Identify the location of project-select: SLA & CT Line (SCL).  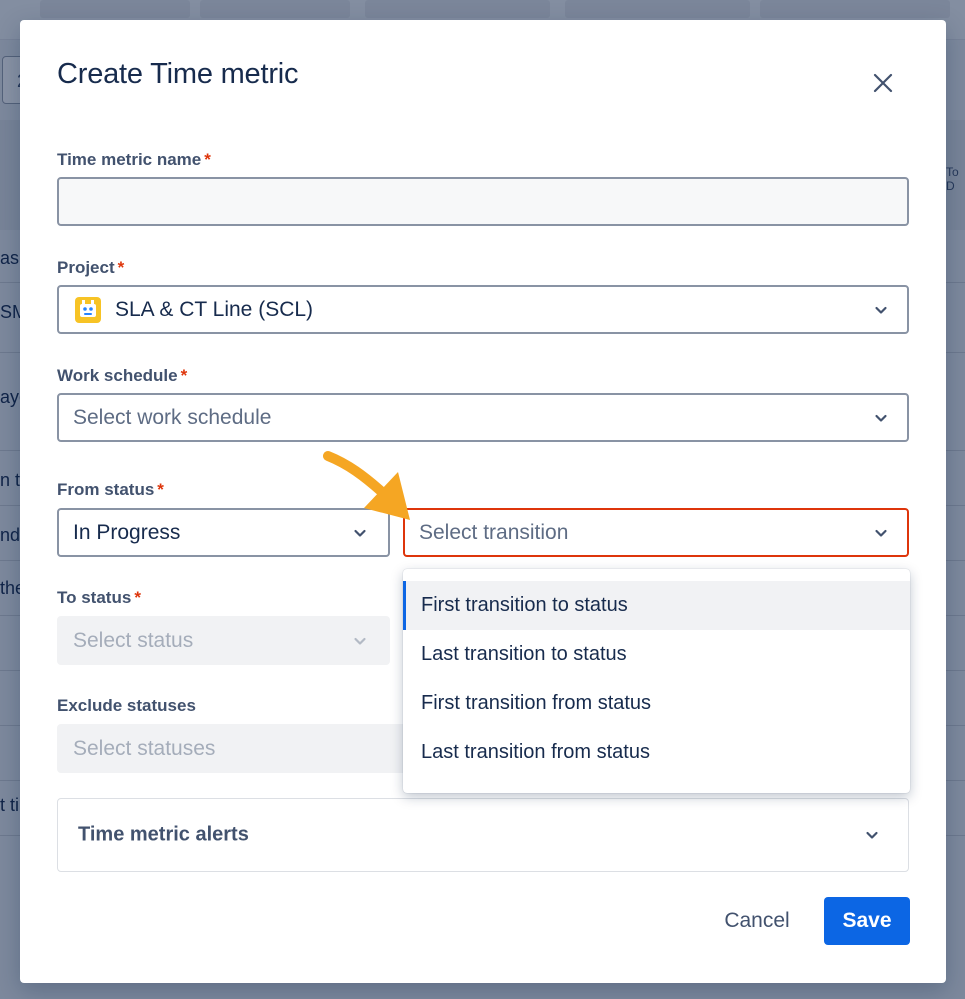
(483, 309).